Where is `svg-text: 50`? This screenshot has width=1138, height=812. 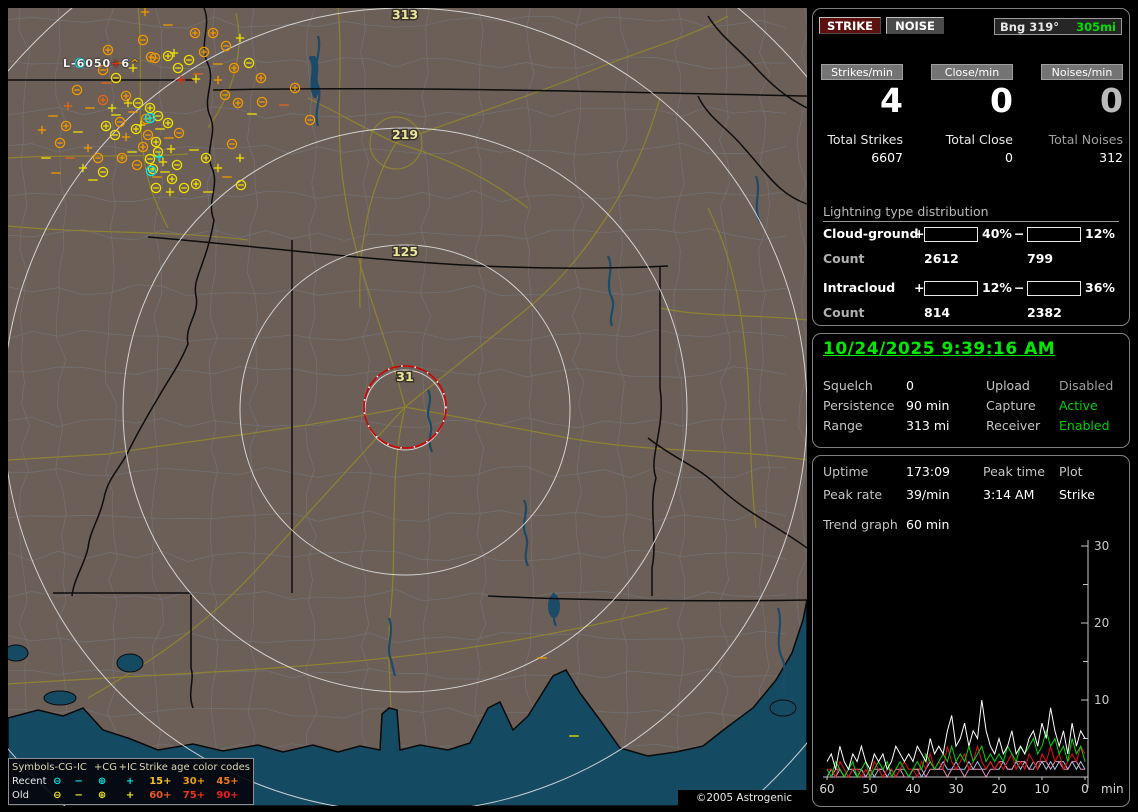 svg-text: 50 is located at coordinates (869, 789).